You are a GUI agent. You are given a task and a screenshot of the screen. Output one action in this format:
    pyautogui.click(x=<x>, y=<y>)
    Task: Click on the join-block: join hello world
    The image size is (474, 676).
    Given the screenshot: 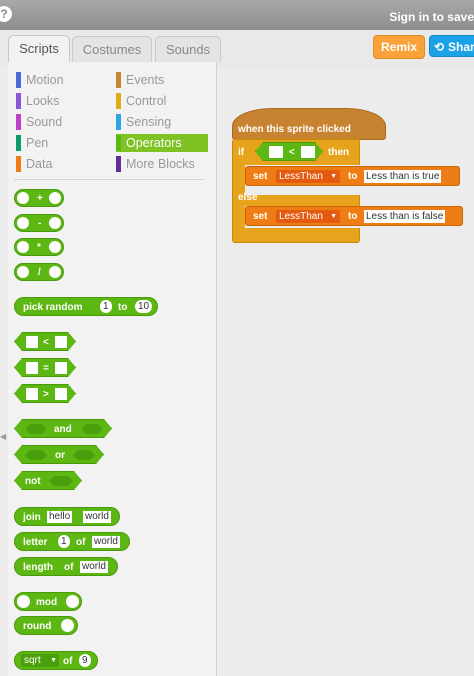 What is the action you would take?
    pyautogui.click(x=67, y=516)
    